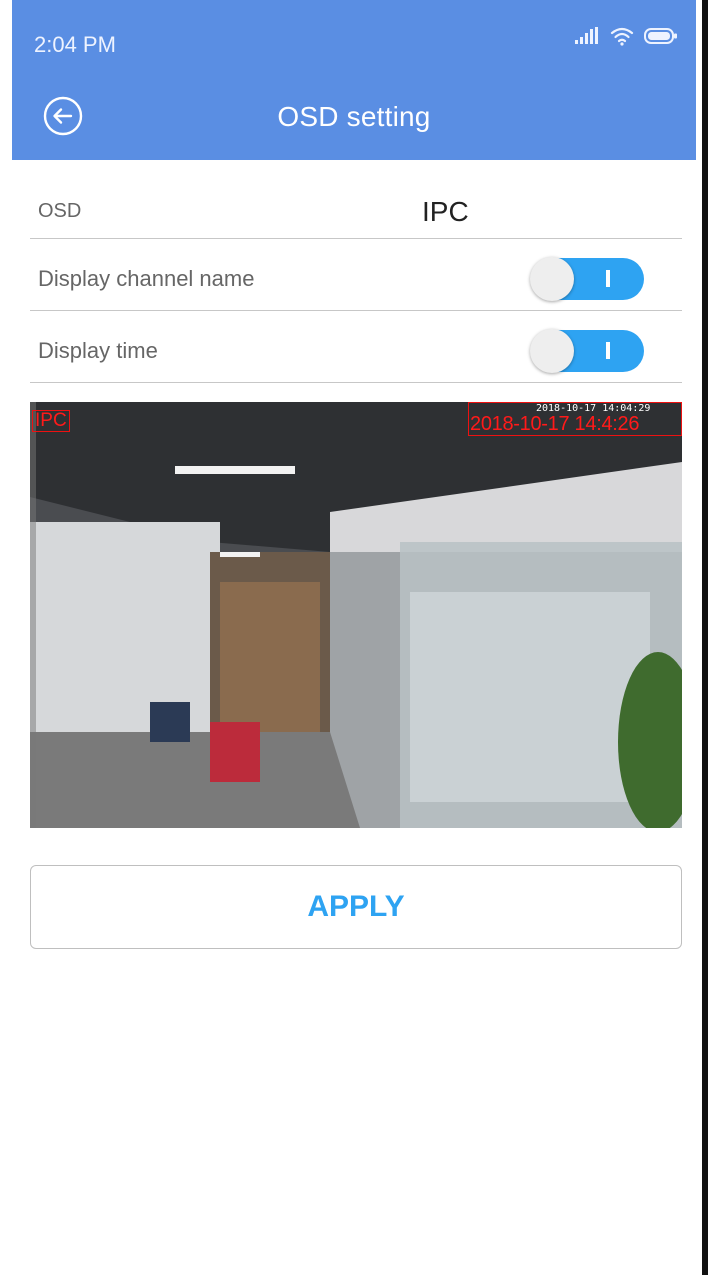 The width and height of the screenshot is (708, 1275). Describe the element at coordinates (622, 36) in the screenshot. I see `wifi-icon` at that location.